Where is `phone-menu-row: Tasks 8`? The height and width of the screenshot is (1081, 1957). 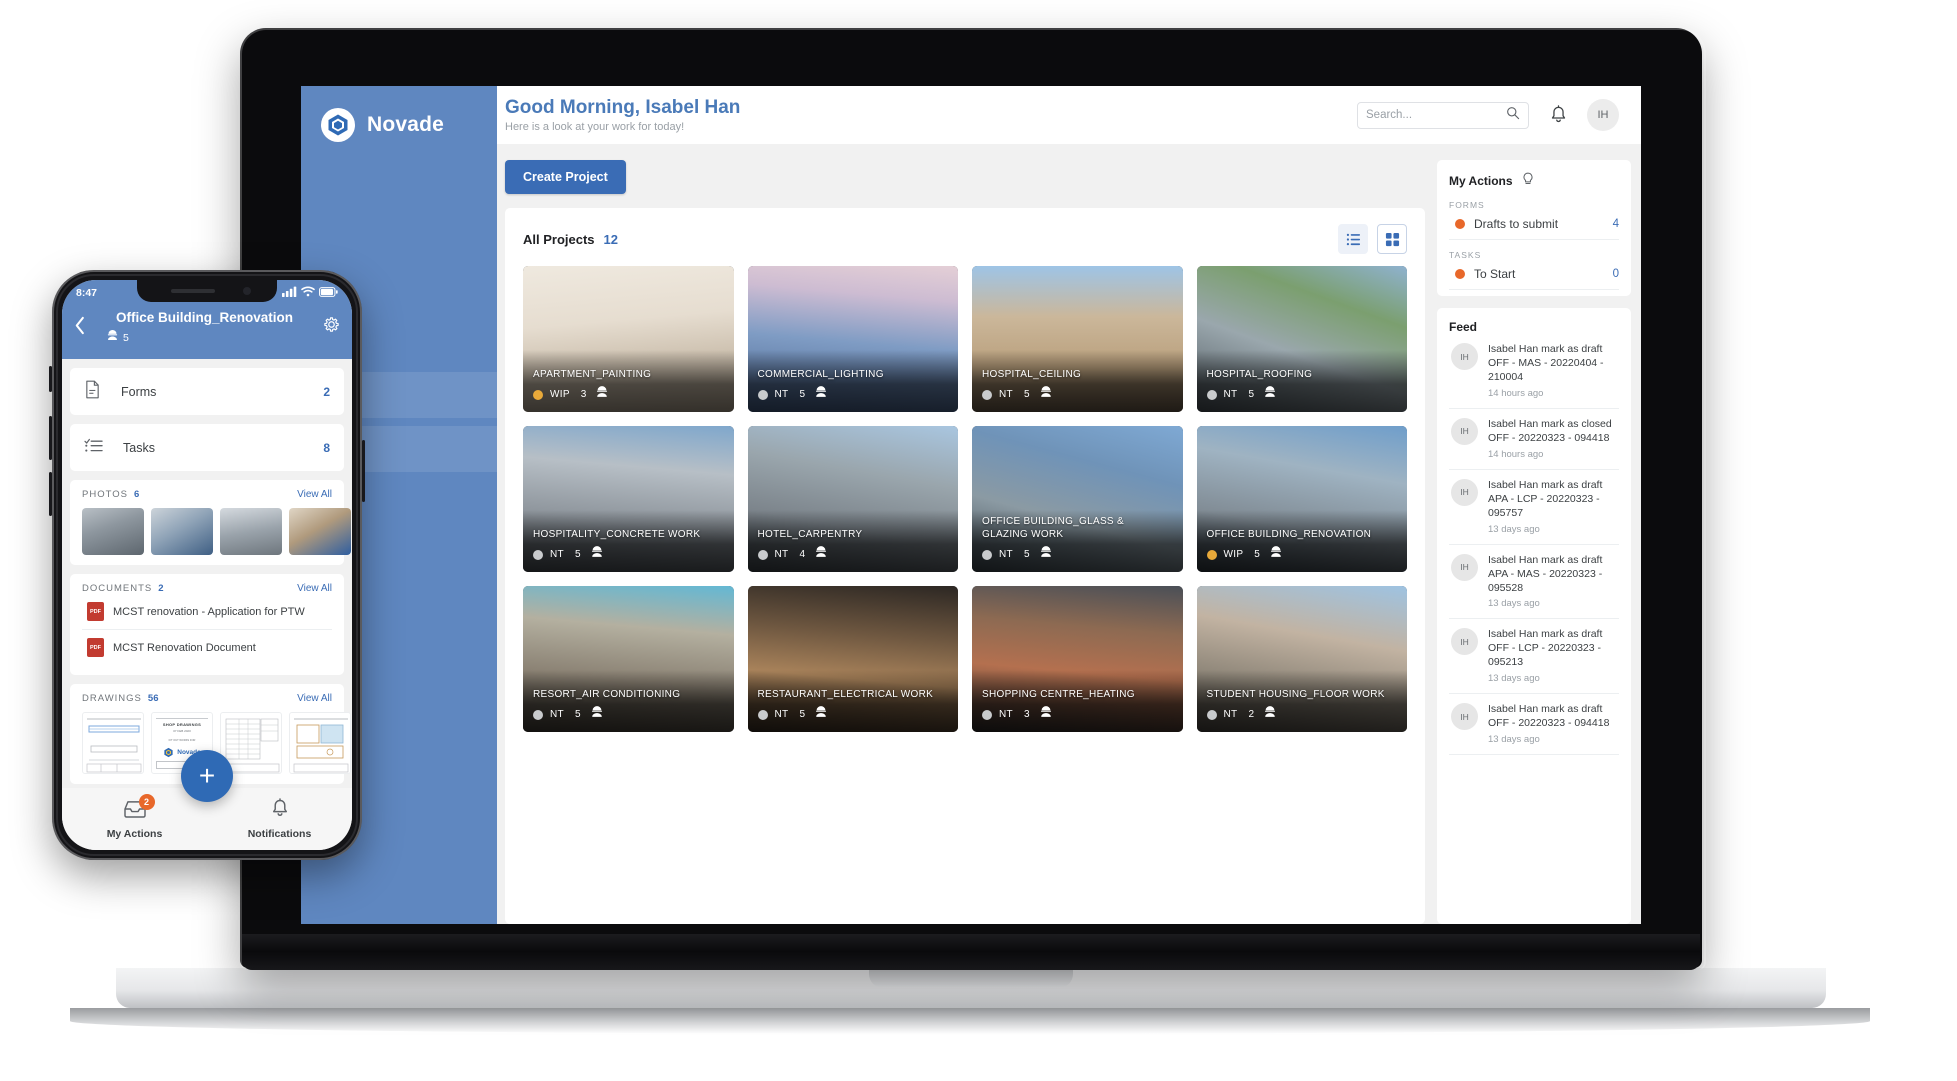 phone-menu-row: Tasks 8 is located at coordinates (207, 448).